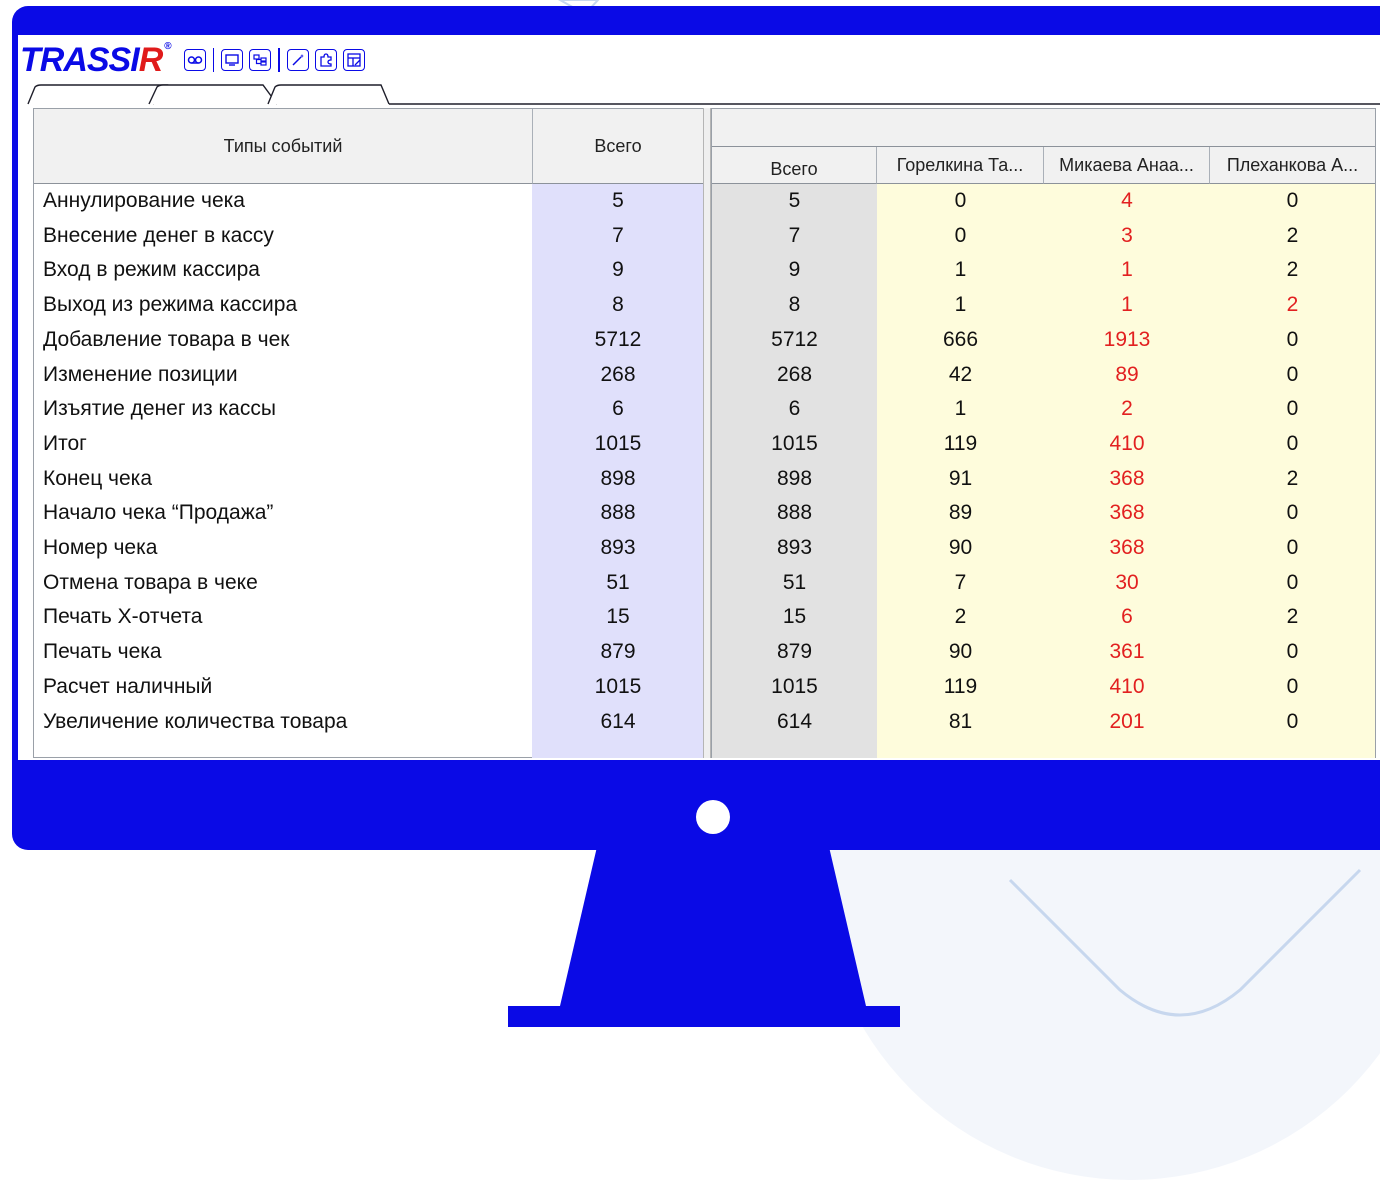  I want to click on right-total-cell: 6, so click(794, 409).